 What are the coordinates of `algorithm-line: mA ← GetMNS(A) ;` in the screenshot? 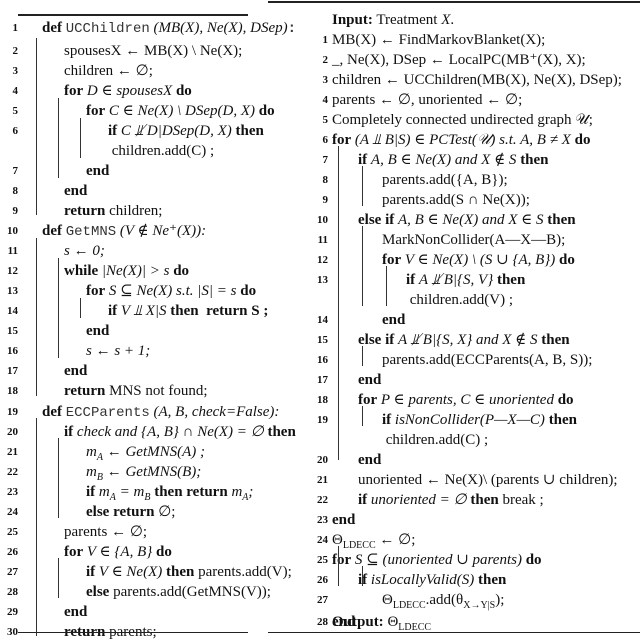 It's located at (146, 453).